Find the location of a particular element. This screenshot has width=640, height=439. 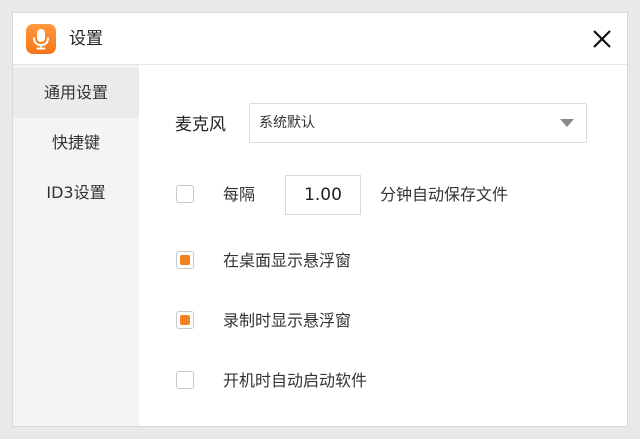

show-floating-recording-label: 录制时显示悬浮窗 is located at coordinates (287, 320).